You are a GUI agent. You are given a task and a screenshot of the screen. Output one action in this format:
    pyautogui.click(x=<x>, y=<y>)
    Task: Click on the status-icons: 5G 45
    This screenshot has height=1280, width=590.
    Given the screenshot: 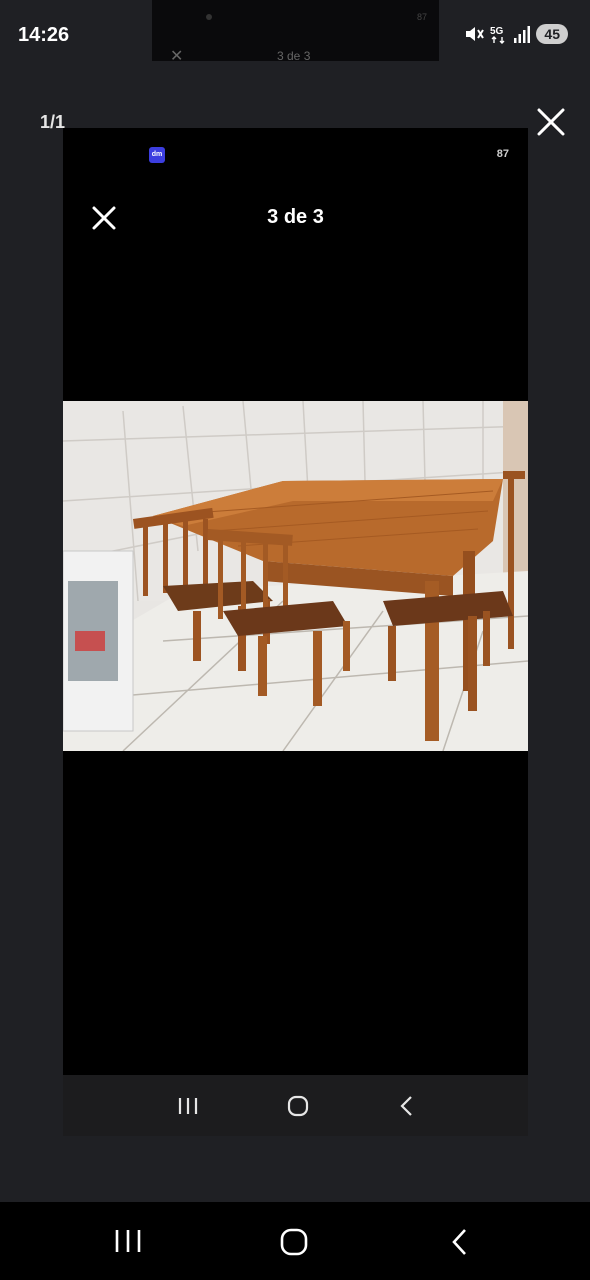 What is the action you would take?
    pyautogui.click(x=516, y=34)
    